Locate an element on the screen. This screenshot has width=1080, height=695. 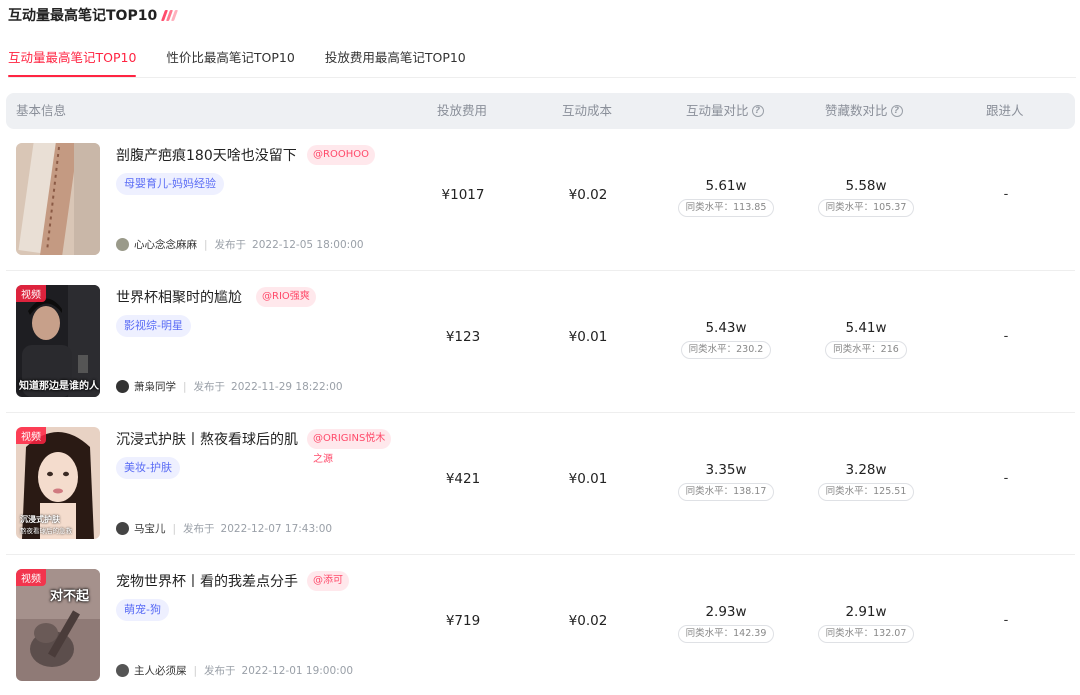
brand-tag-text-line2: 之源 is located at coordinates (323, 459).